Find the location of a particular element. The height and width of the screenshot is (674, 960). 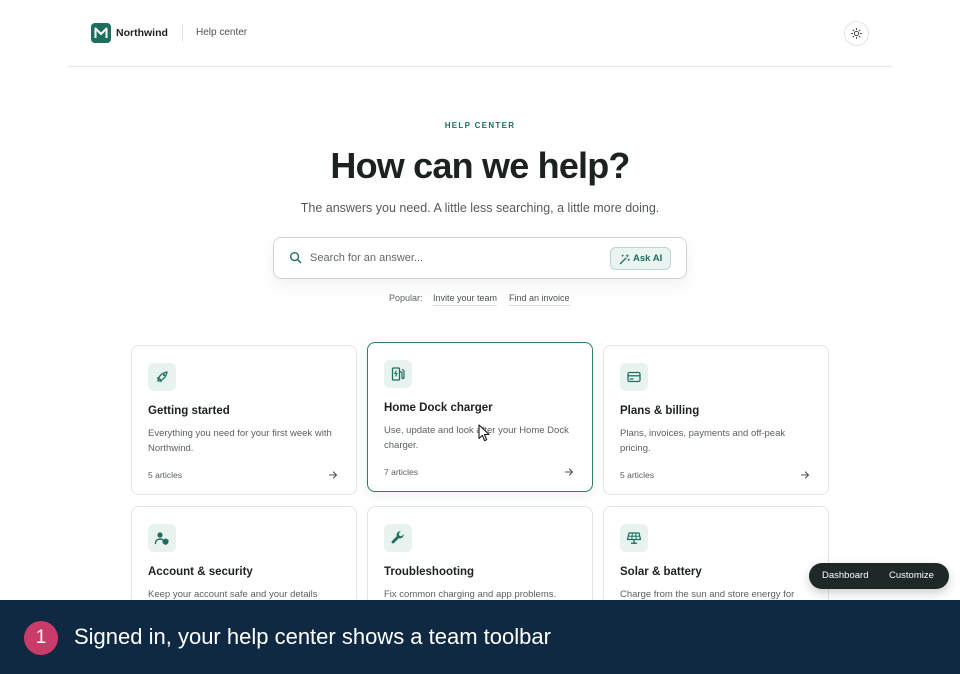

hero-eyebrow: HELP CENTER is located at coordinates (480, 125).